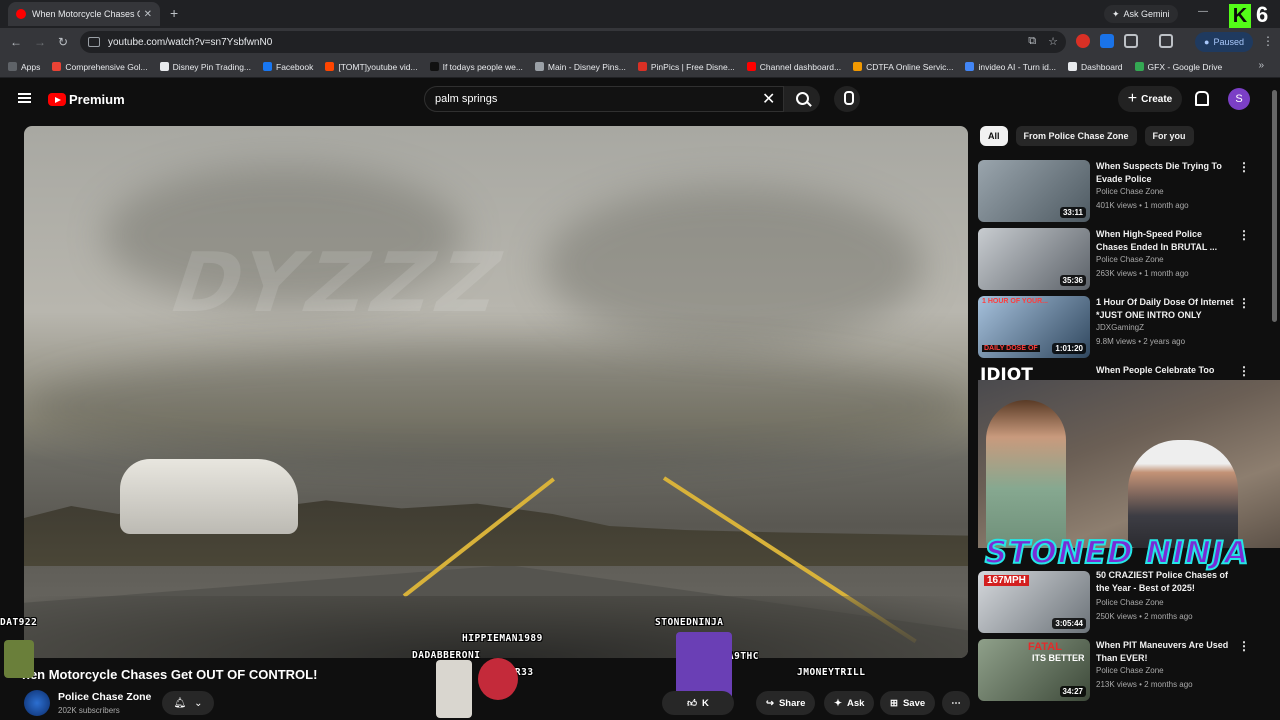  I want to click on like-count: K, so click(705, 703).